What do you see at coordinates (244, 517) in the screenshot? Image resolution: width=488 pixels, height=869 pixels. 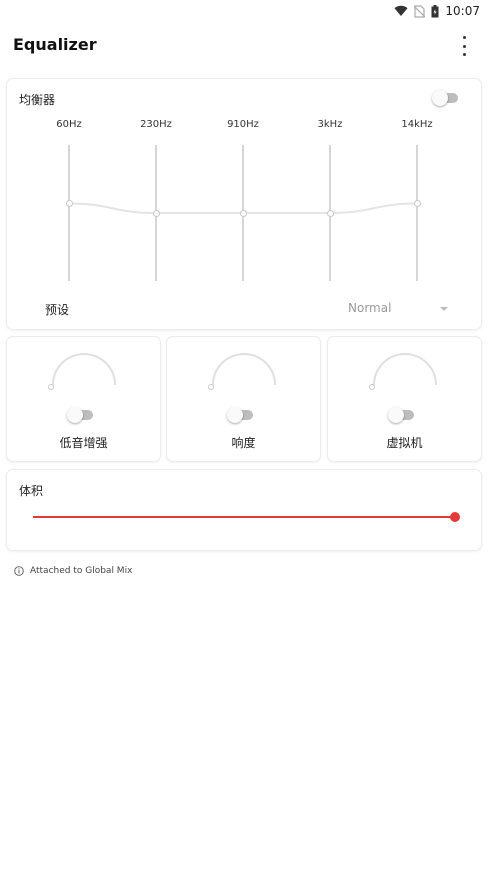 I see `volume-slider-track` at bounding box center [244, 517].